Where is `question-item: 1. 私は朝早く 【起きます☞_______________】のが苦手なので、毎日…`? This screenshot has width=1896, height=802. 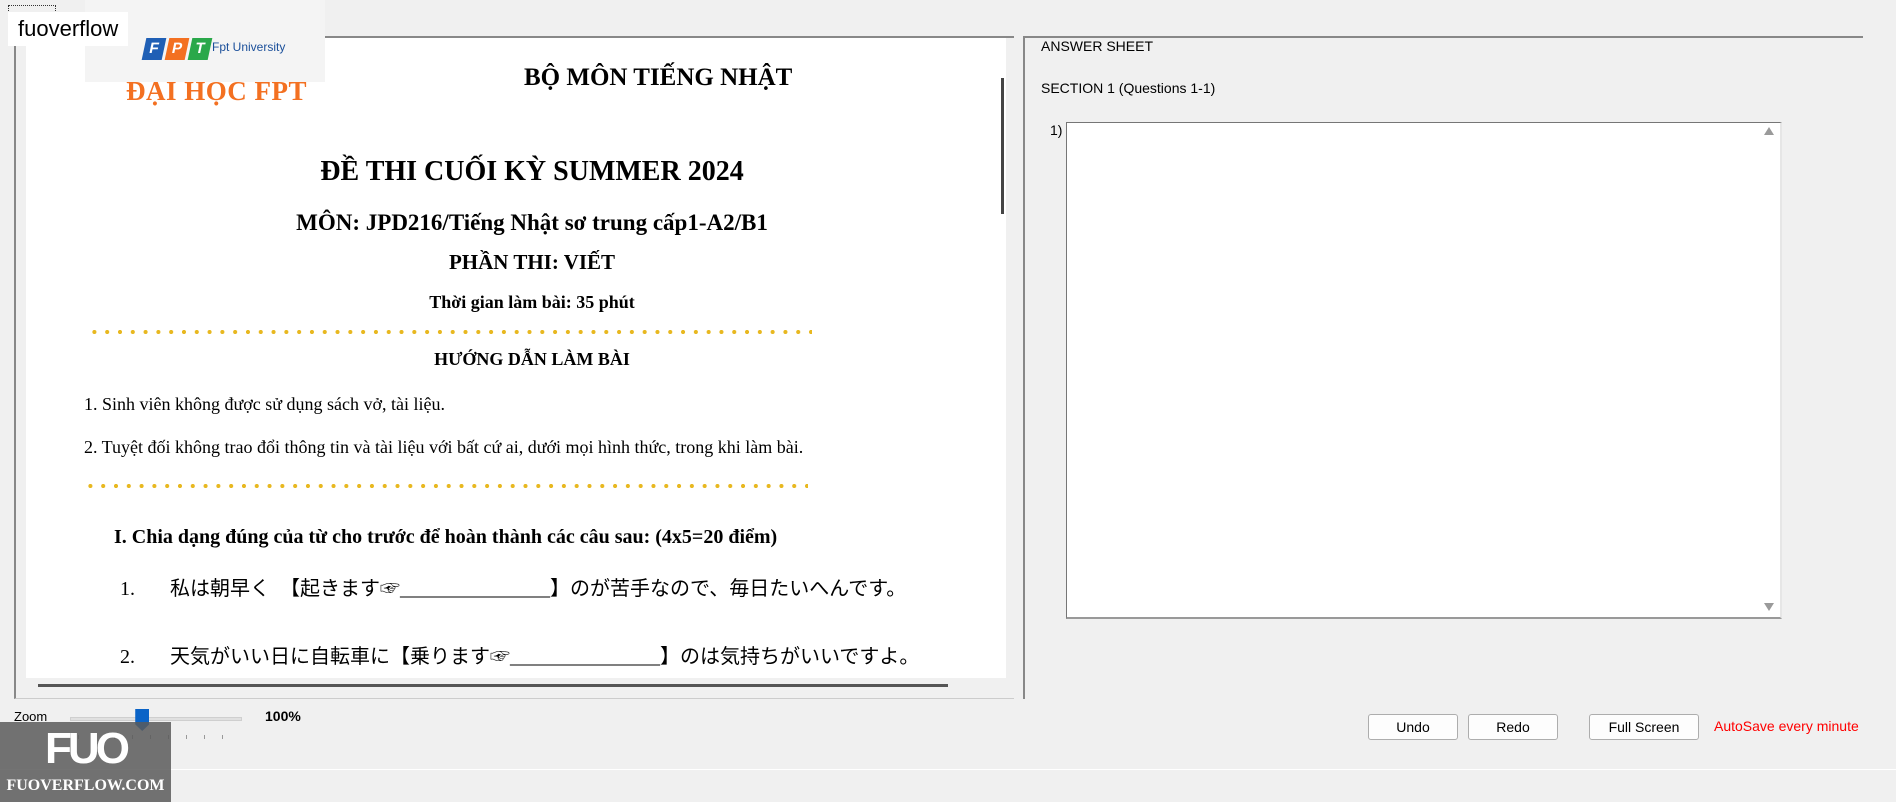 question-item: 1. 私は朝早く 【起きます☞_______________】のが苦手なので、毎日… is located at coordinates (513, 586).